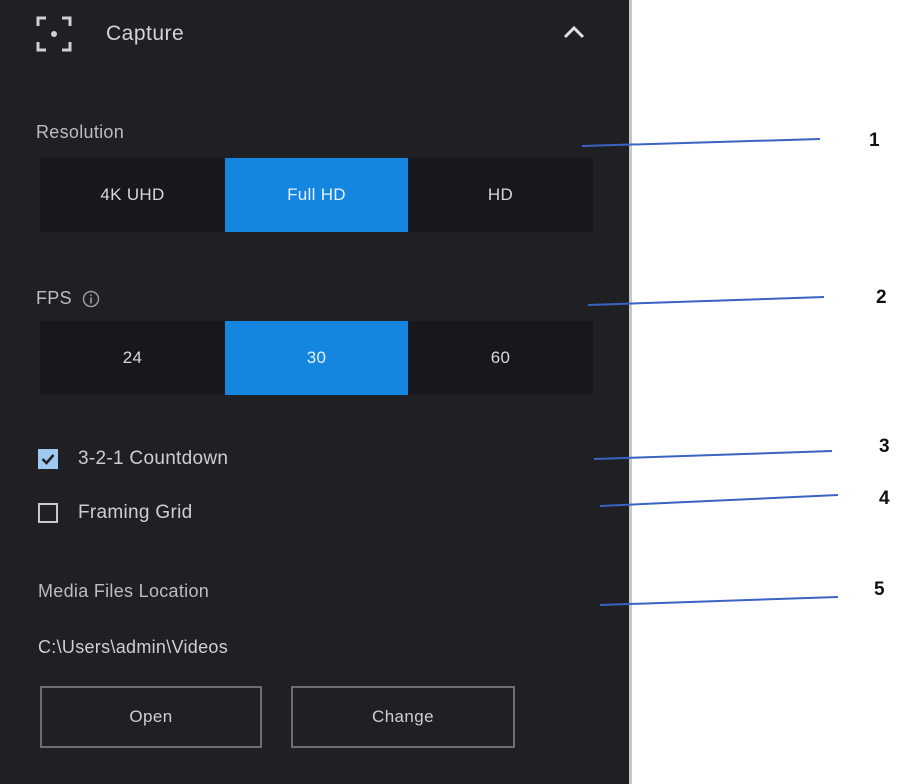 The width and height of the screenshot is (900, 784). I want to click on callout-number-4: 4, so click(884, 498).